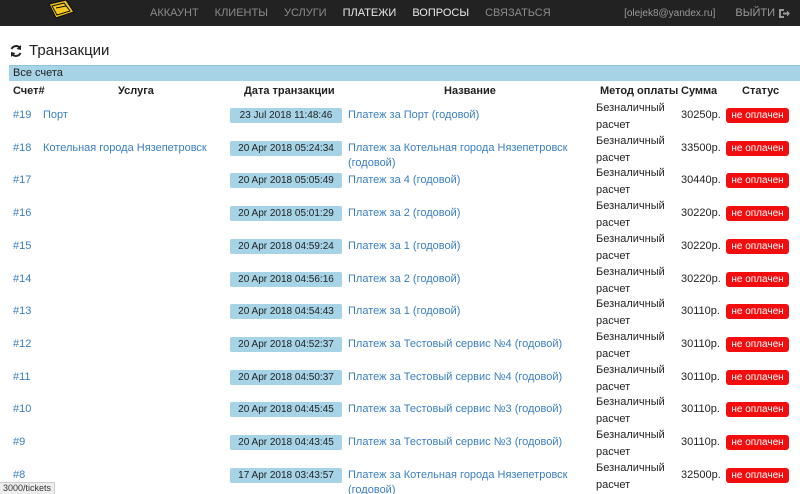 Image resolution: width=800 pixels, height=494 pixels. Describe the element at coordinates (22, 377) in the screenshot. I see `invoice-link: #11` at that location.